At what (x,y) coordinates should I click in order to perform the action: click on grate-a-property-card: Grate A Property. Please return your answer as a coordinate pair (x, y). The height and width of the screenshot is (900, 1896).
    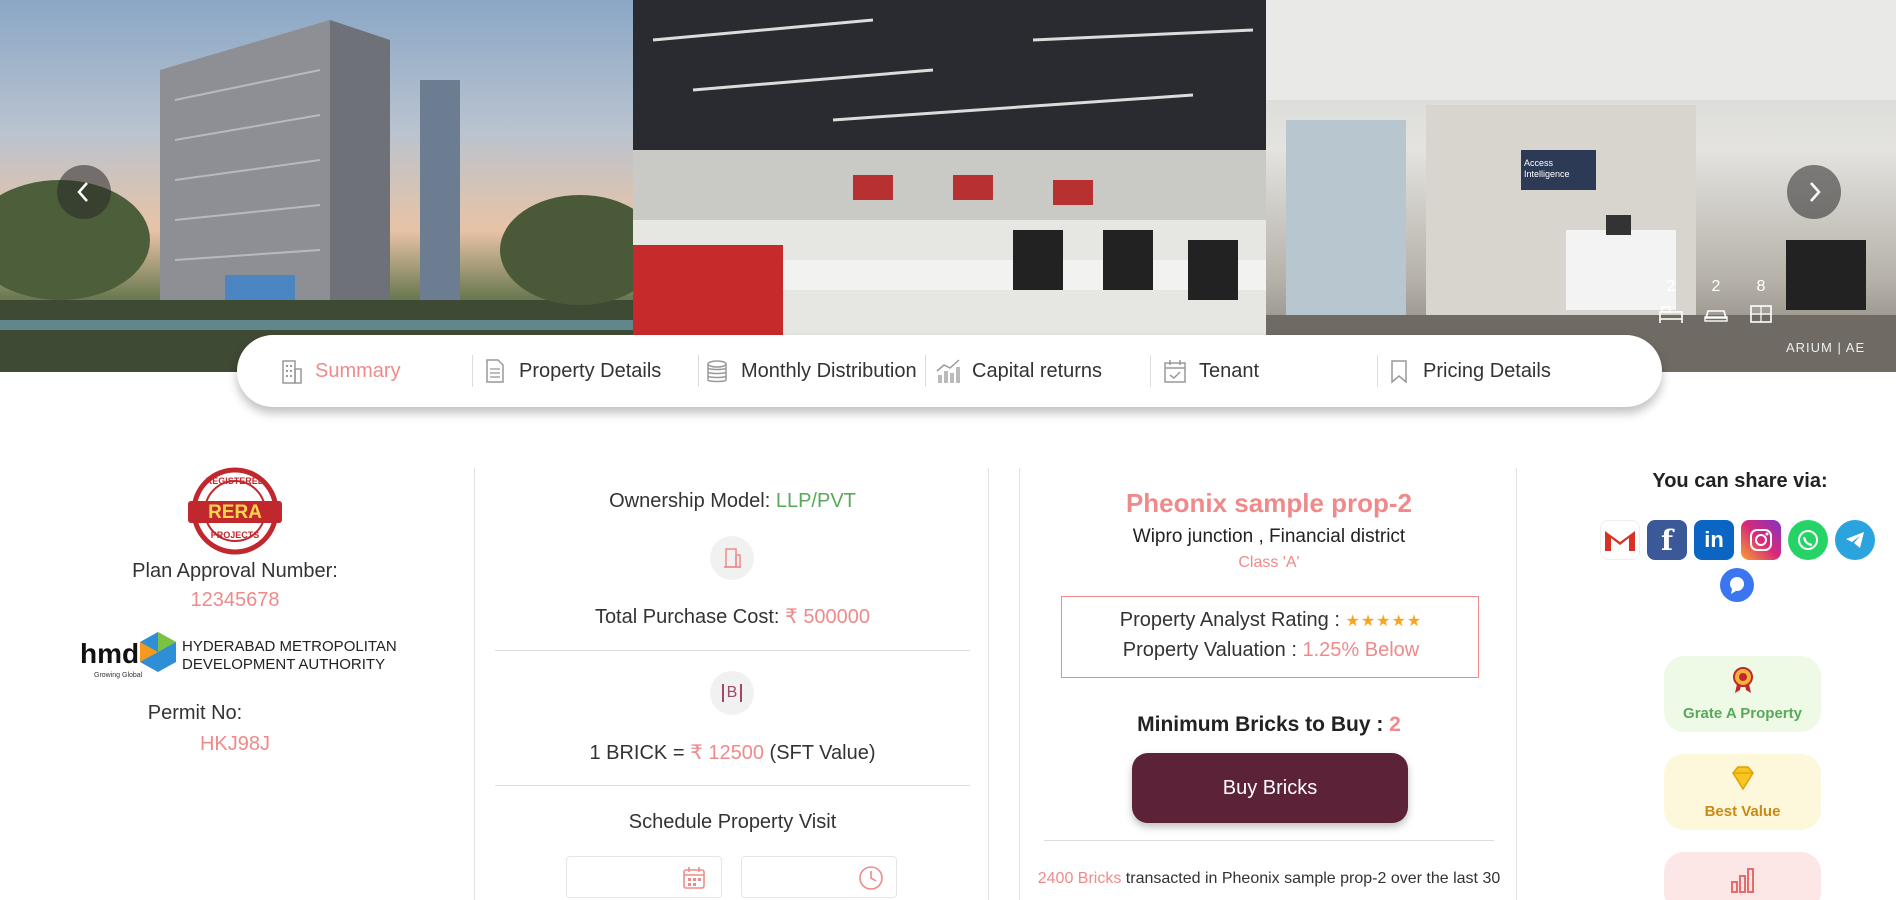
    Looking at the image, I should click on (1742, 694).